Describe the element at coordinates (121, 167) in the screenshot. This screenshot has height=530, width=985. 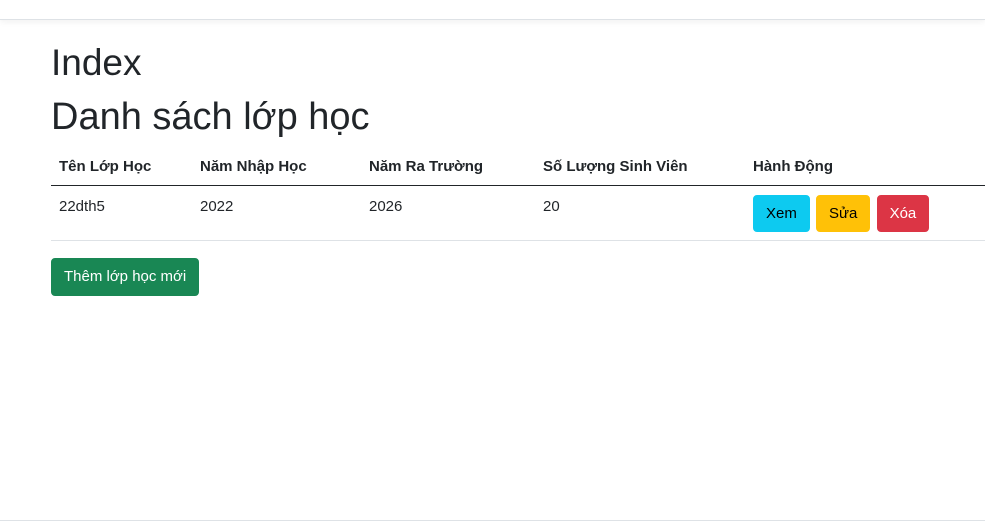
I see `column-header-class-name: Tên Lớp Học` at that location.